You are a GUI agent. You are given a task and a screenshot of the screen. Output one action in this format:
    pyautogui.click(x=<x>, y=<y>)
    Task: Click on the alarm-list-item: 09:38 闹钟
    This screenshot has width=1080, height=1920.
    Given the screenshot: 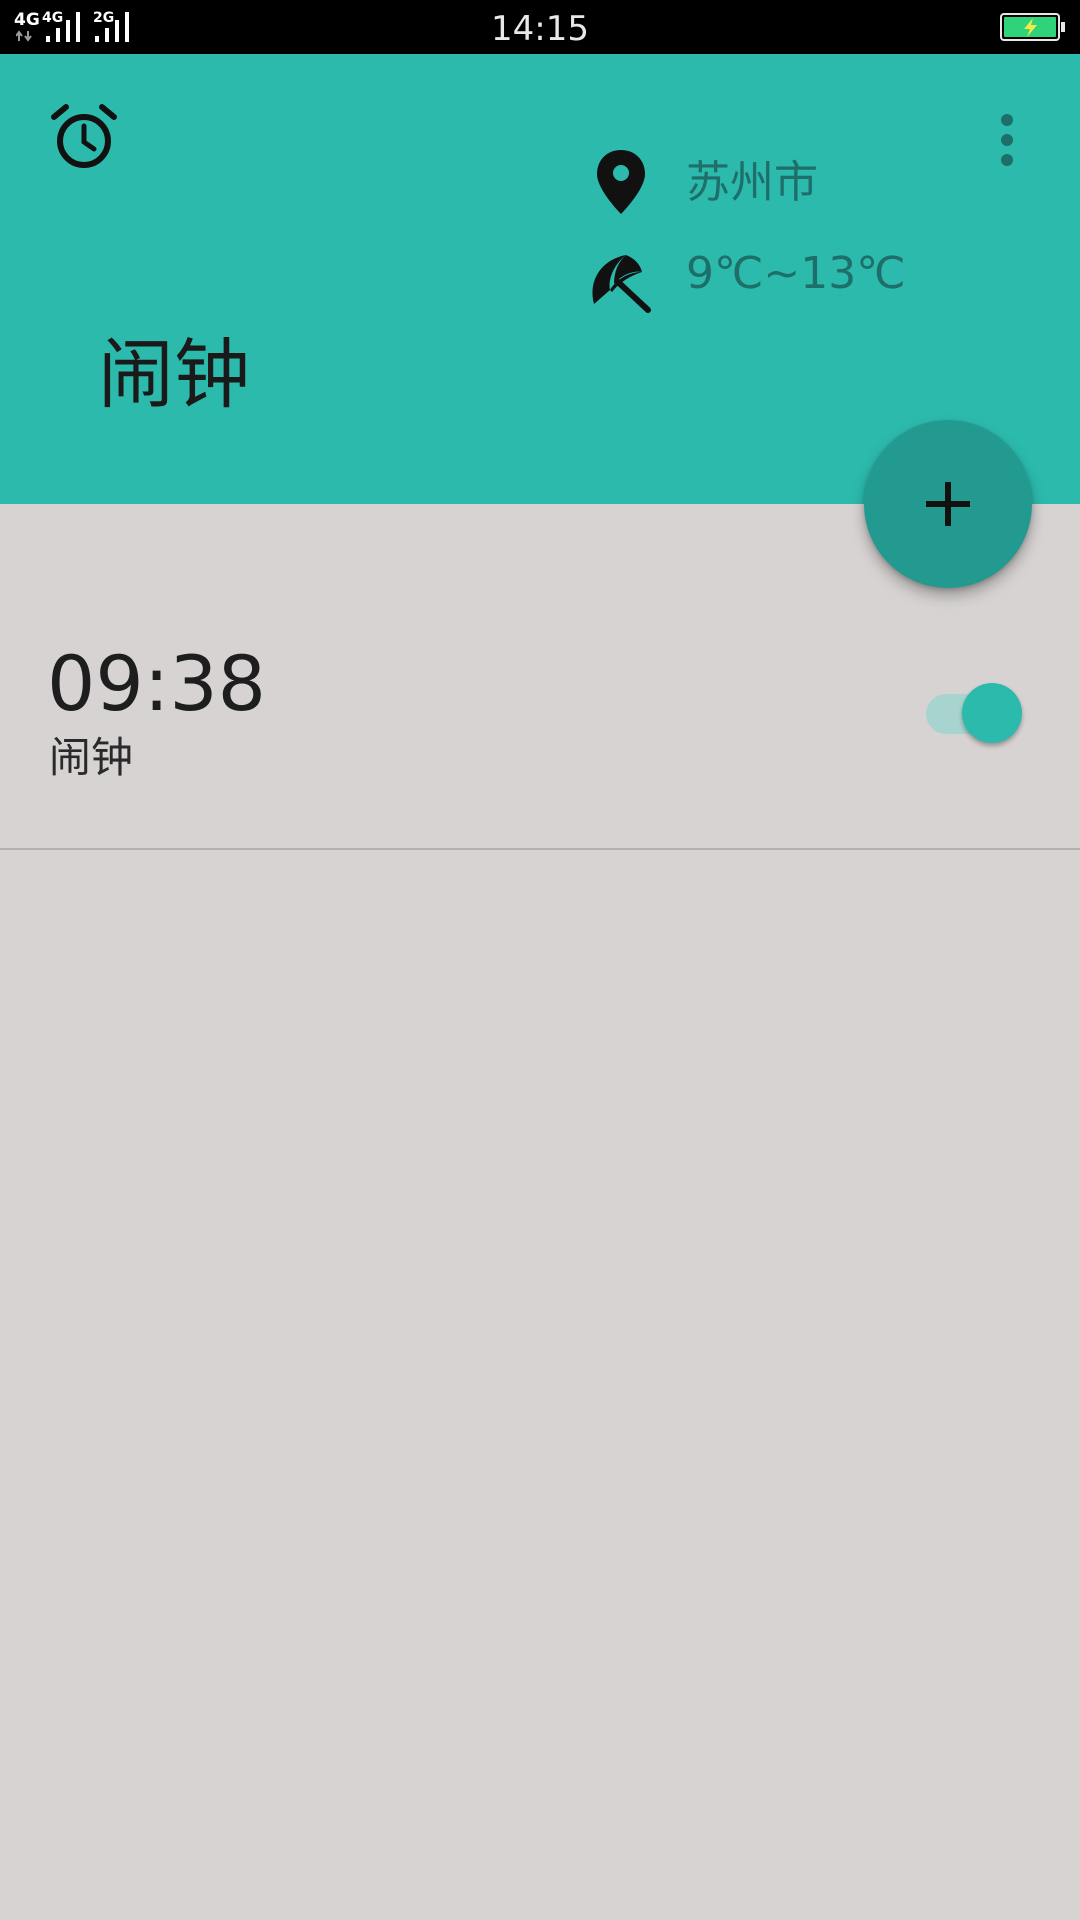 What is the action you would take?
    pyautogui.click(x=540, y=724)
    